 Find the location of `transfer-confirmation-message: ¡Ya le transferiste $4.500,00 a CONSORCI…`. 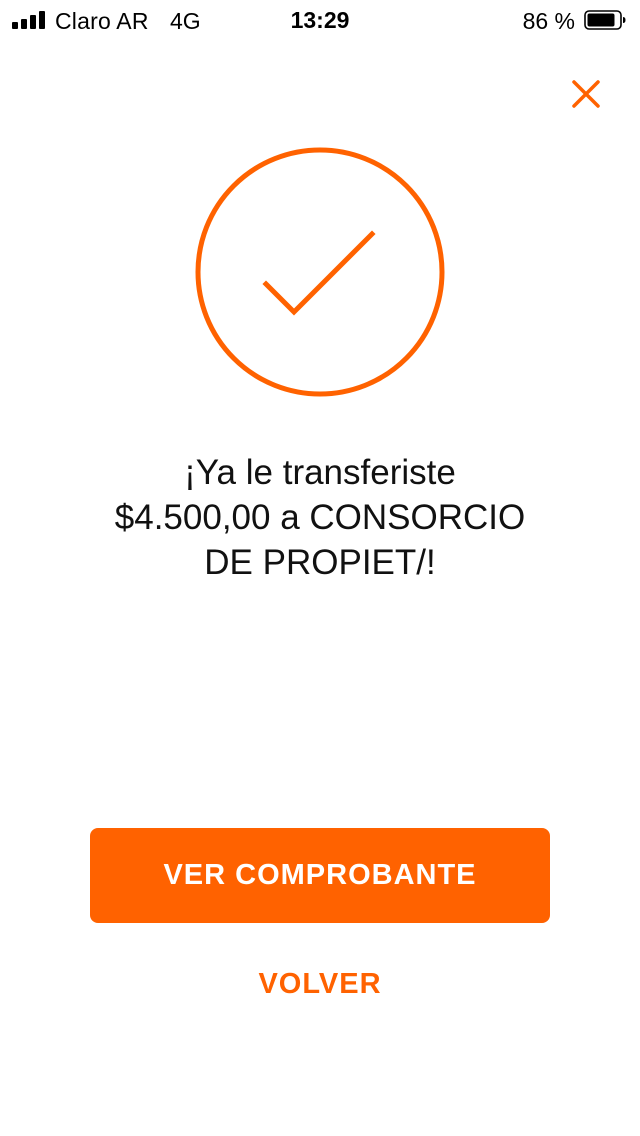

transfer-confirmation-message: ¡Ya le transferiste $4.500,00 a CONSORCI… is located at coordinates (320, 517).